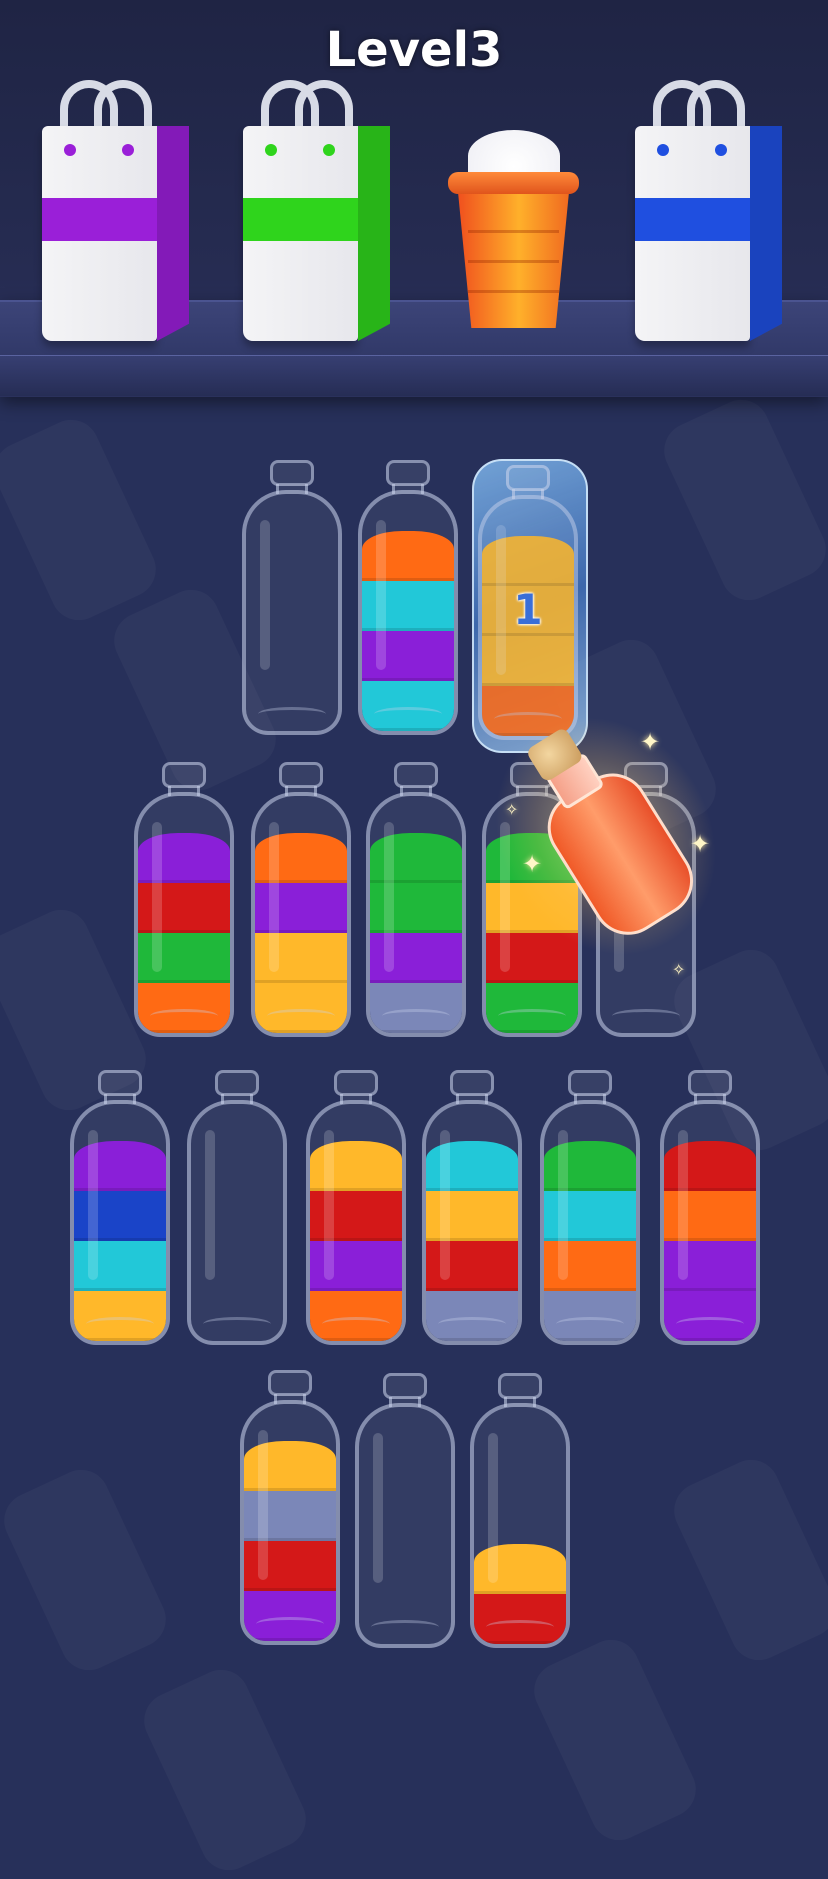 The height and width of the screenshot is (1879, 828). Describe the element at coordinates (532, 1008) in the screenshot. I see `liquid-layer-green` at that location.